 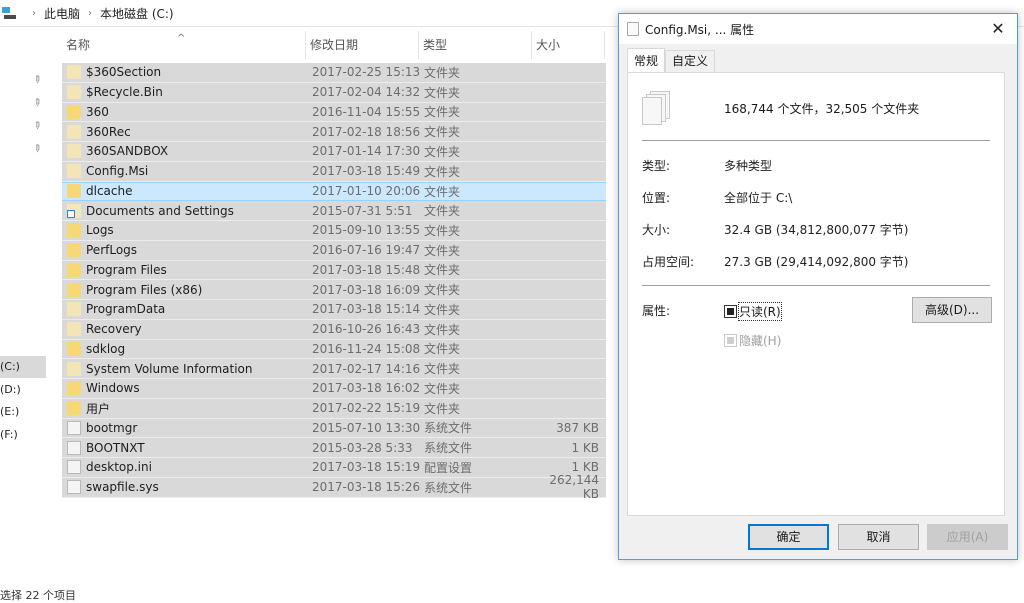 I want to click on dialog-title-bar: Config.Msi, ... 属性 ✕, so click(x=818, y=29).